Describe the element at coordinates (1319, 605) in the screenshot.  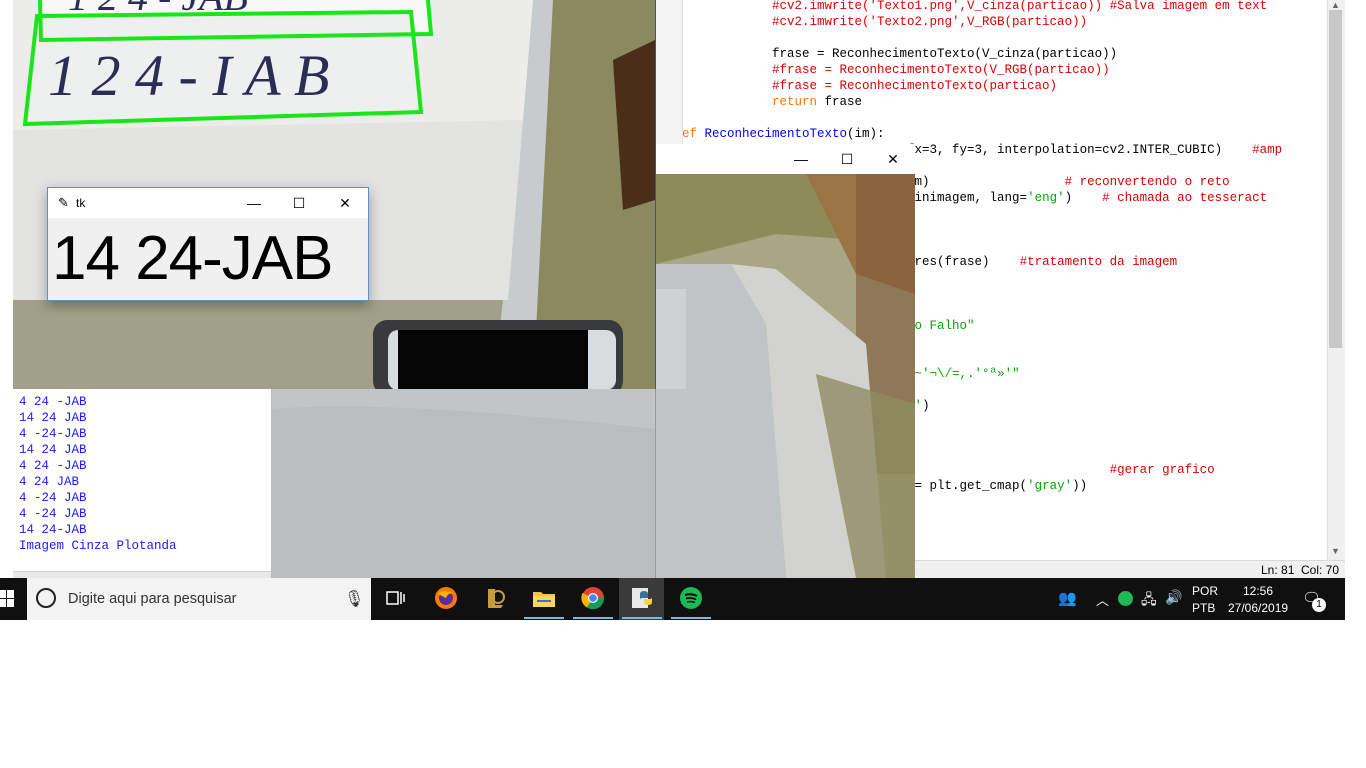
I see `notification-badge: 1` at that location.